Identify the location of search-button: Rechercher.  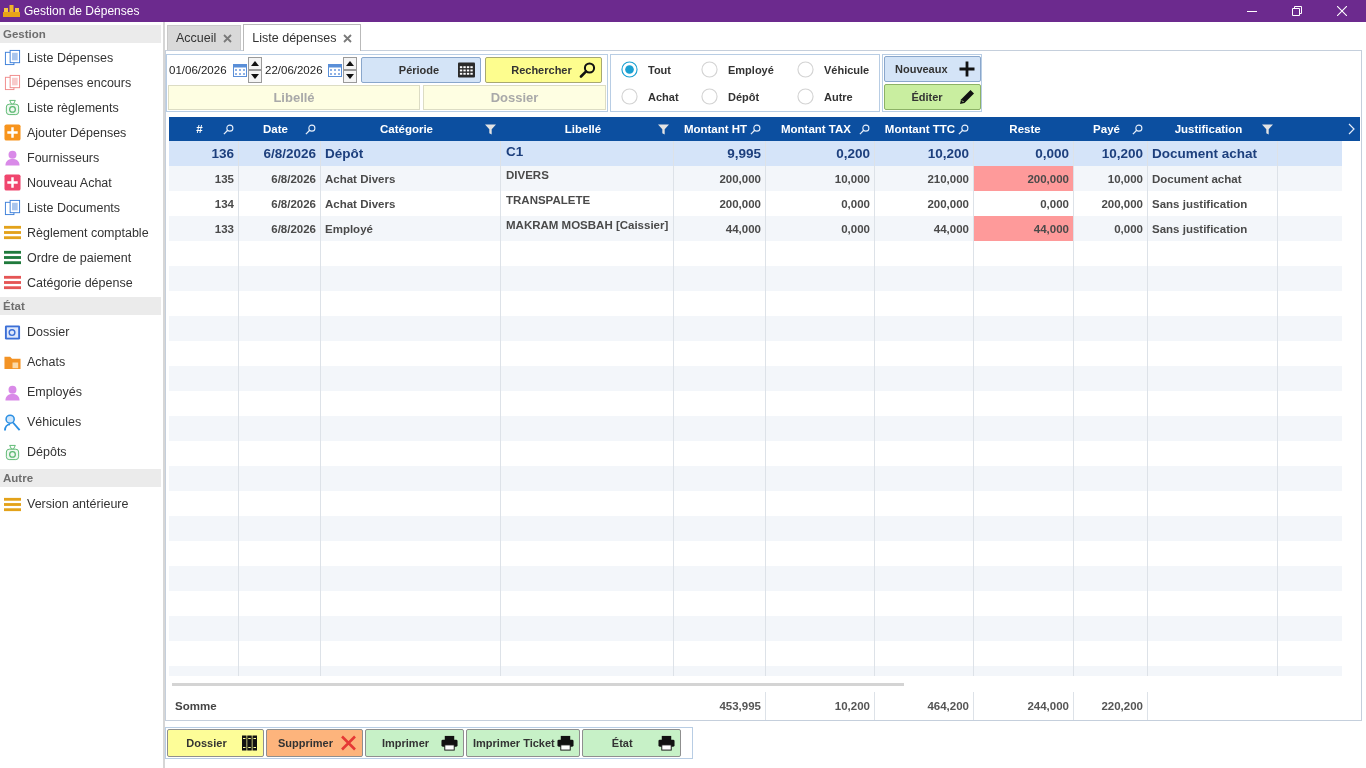
(543, 69).